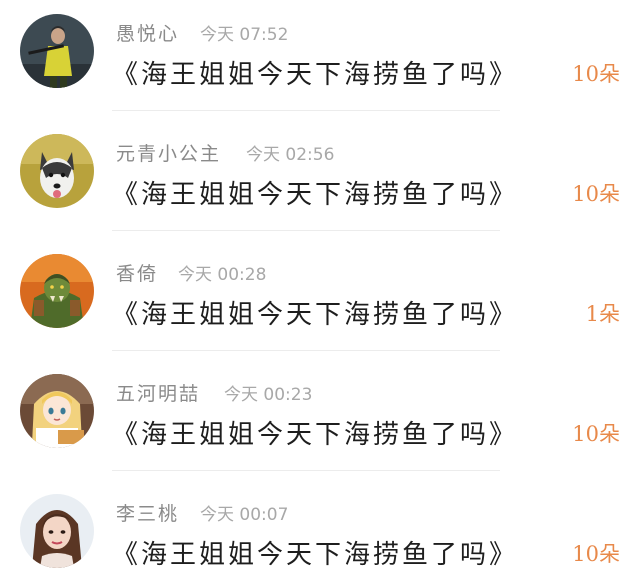  What do you see at coordinates (147, 32) in the screenshot?
I see `user-name: 愚悦心` at bounding box center [147, 32].